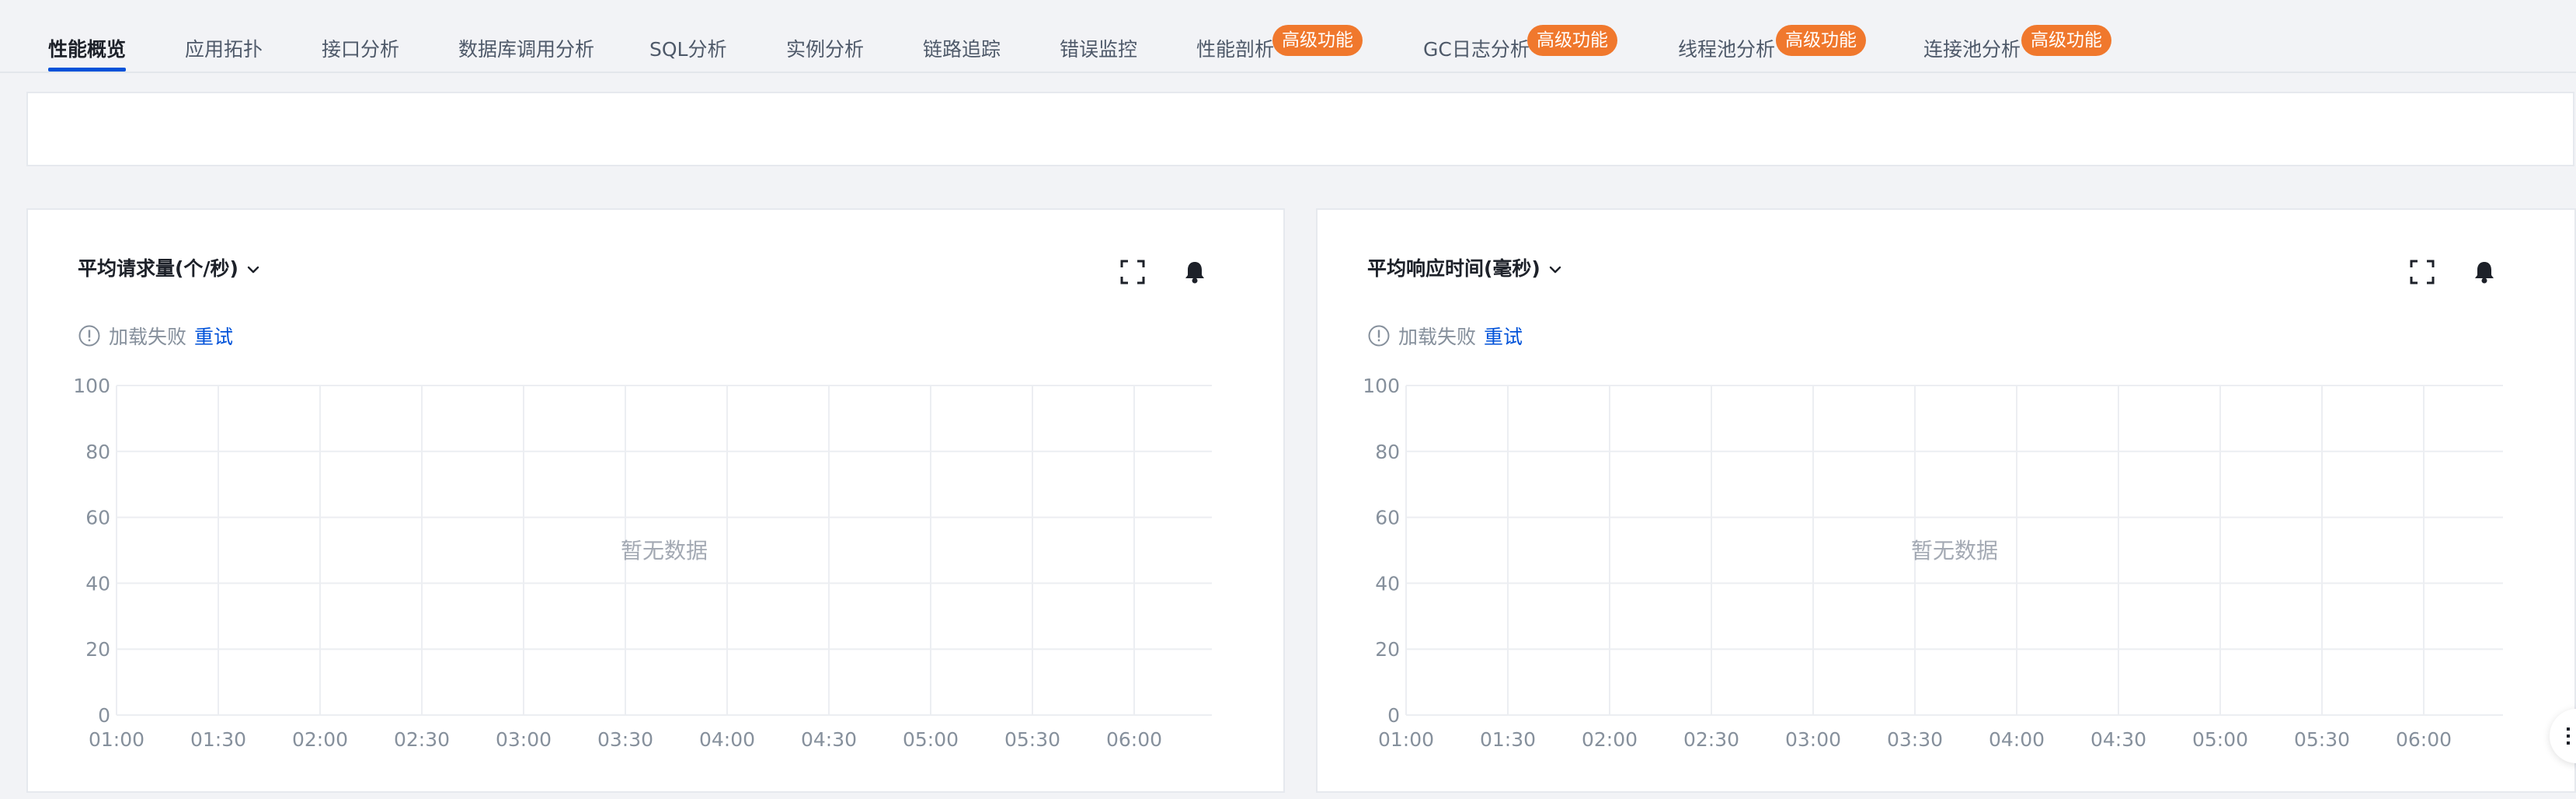 The height and width of the screenshot is (799, 2576). What do you see at coordinates (2563, 736) in the screenshot?
I see `floating-tool-button` at bounding box center [2563, 736].